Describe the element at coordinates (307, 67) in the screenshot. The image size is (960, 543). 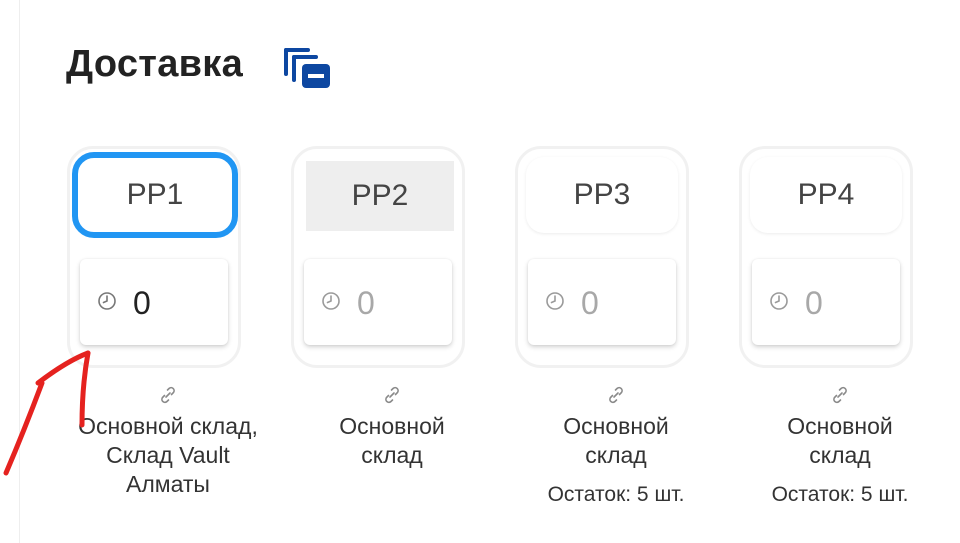
I see `copy-icon` at that location.